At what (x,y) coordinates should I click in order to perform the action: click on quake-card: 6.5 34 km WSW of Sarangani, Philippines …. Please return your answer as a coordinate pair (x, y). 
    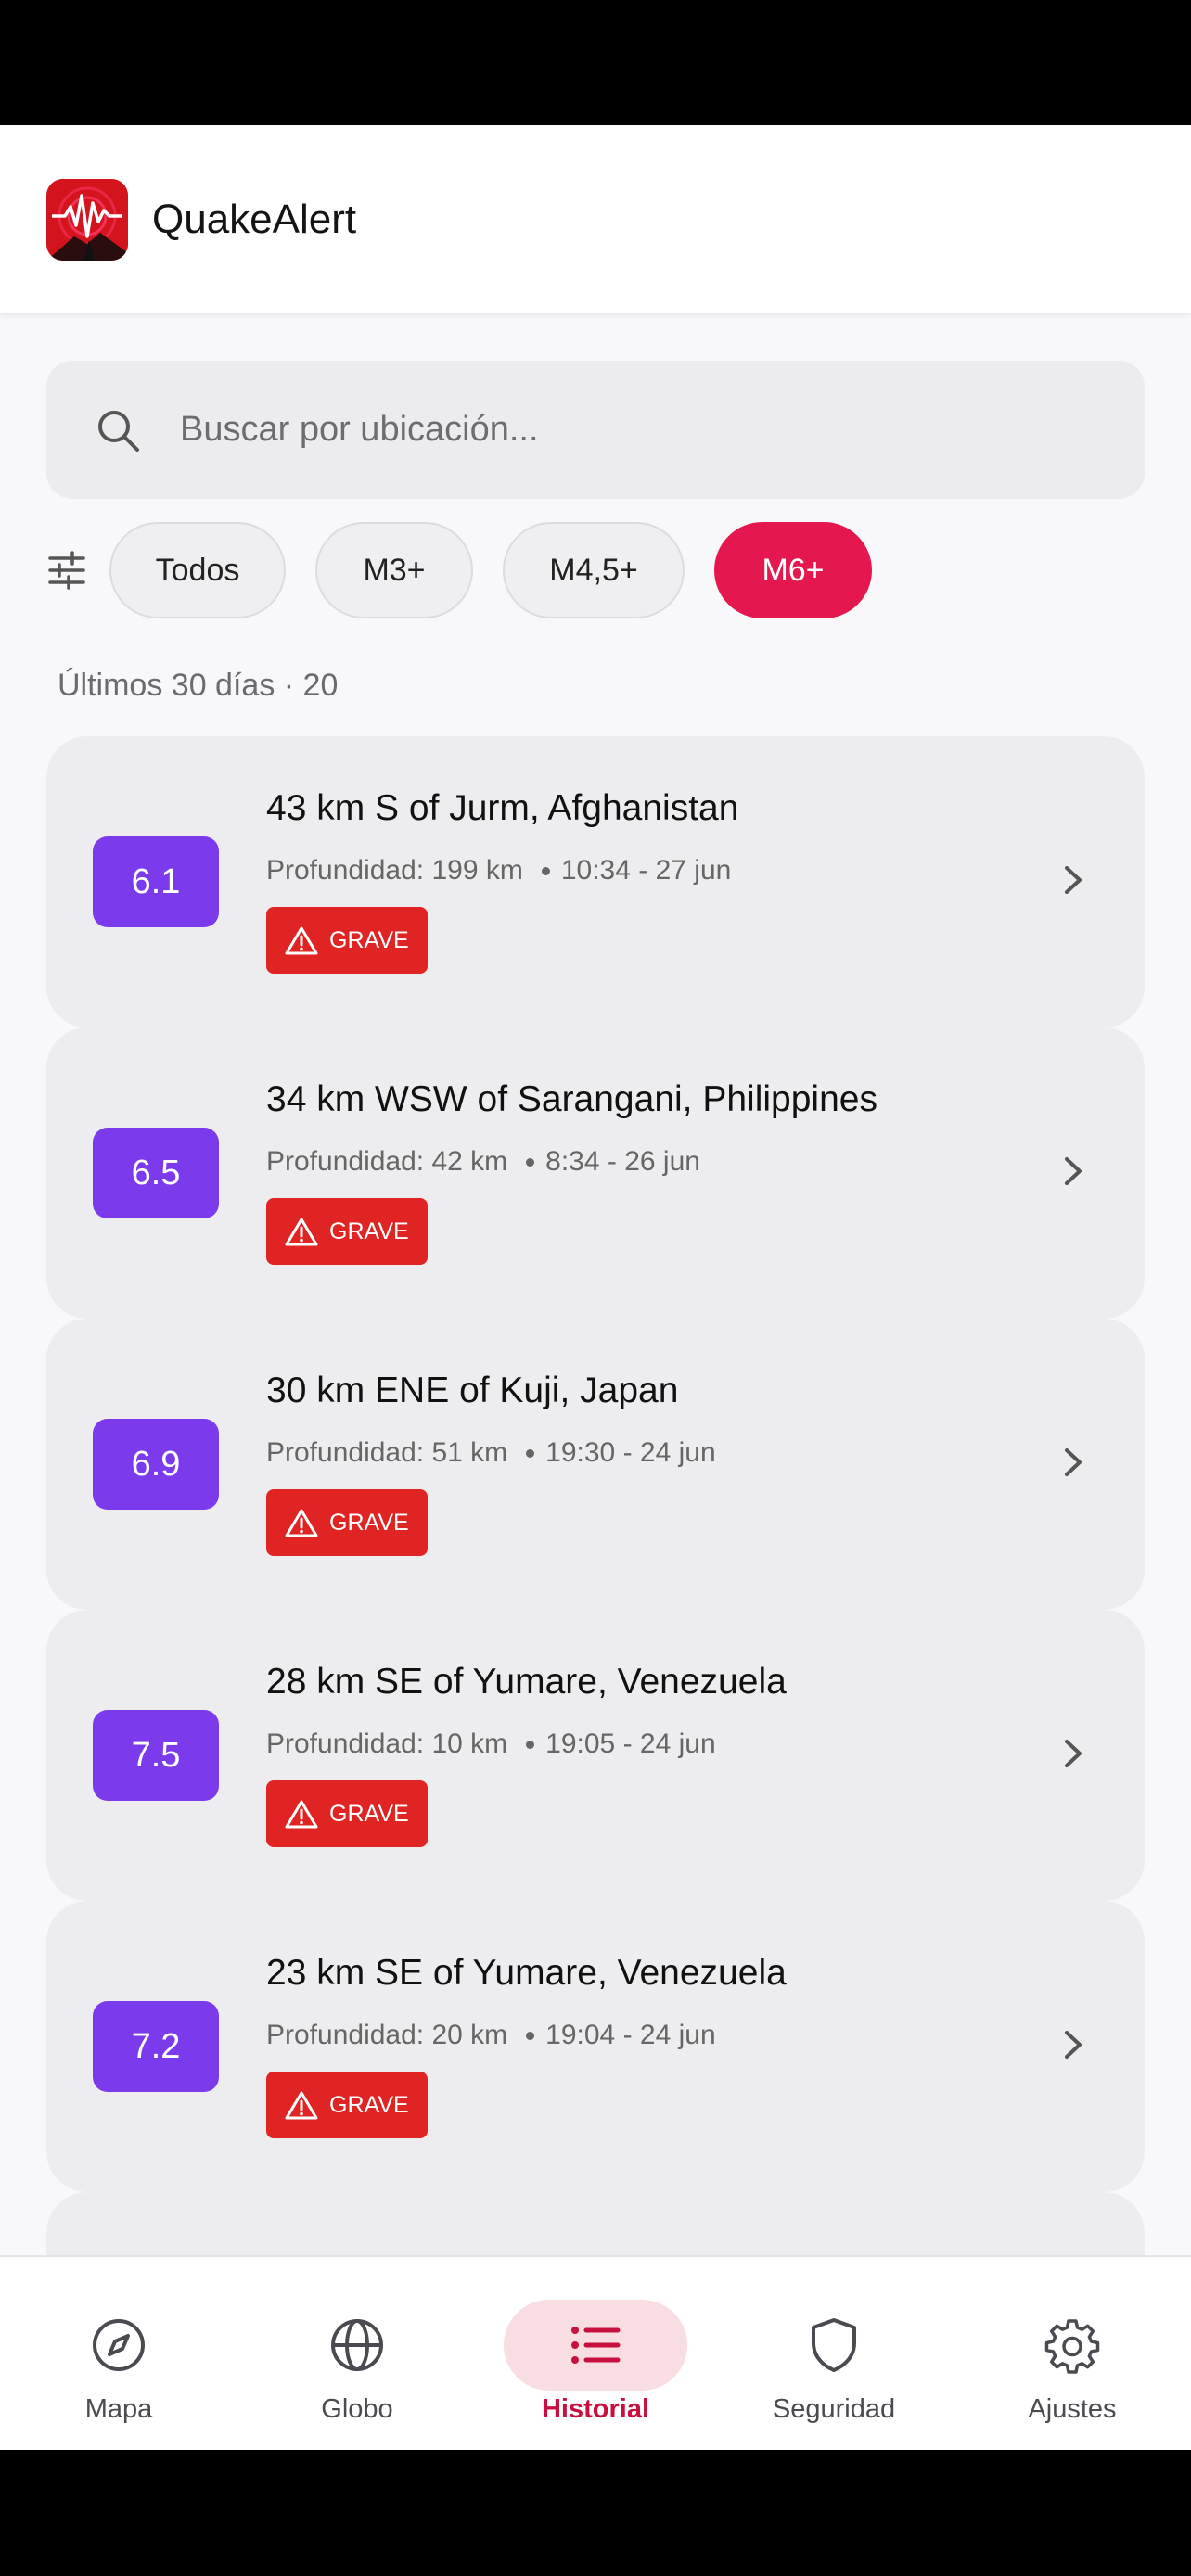
    Looking at the image, I should click on (595, 1173).